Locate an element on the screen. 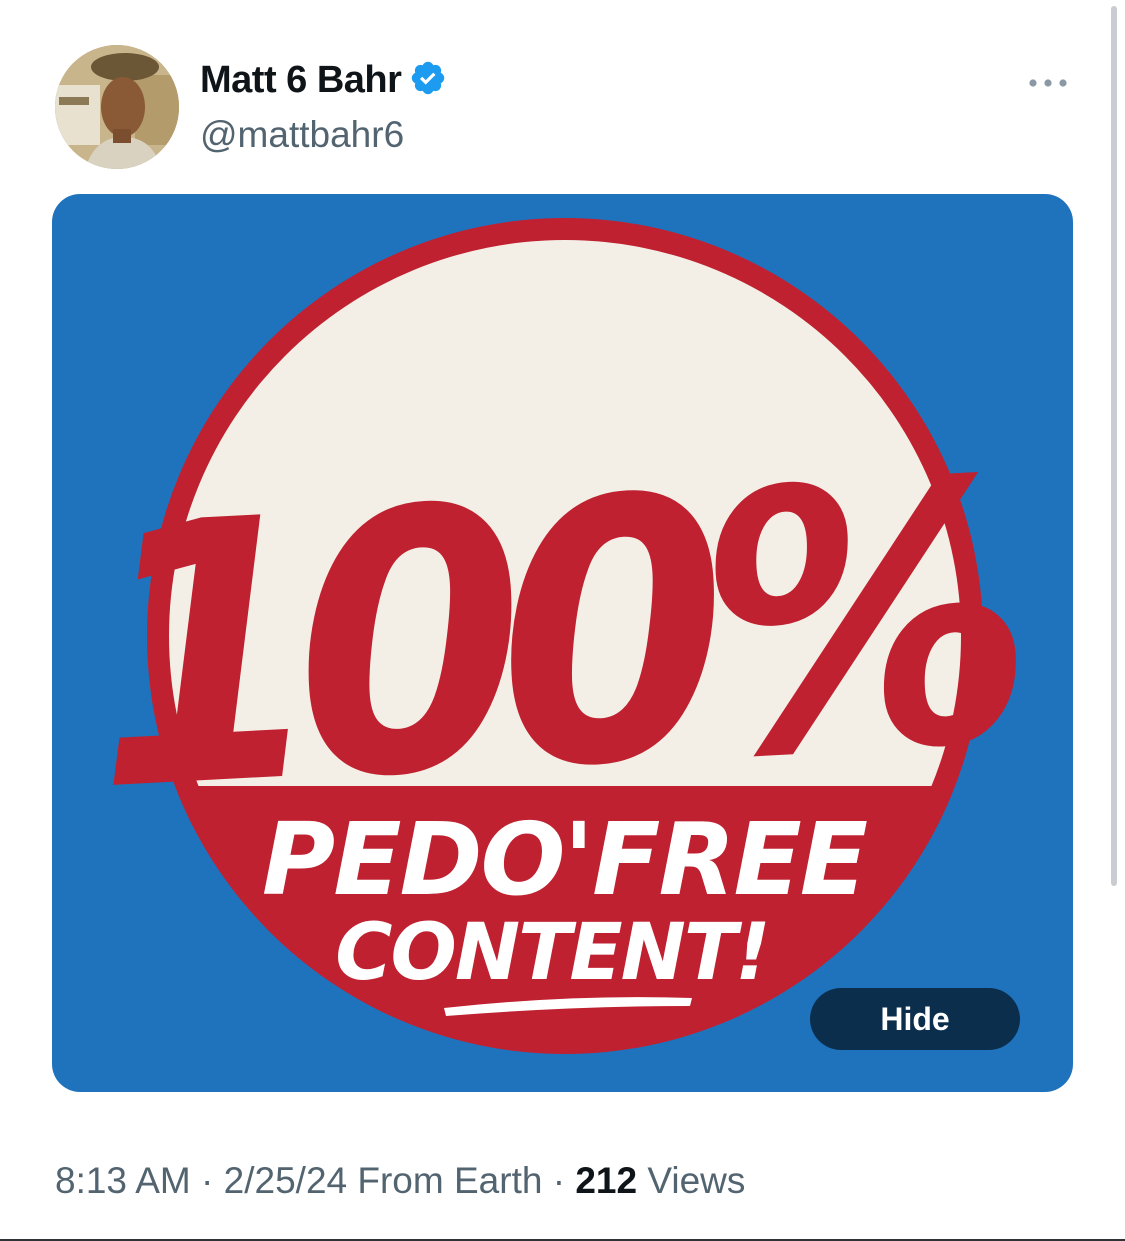 Image resolution: width=1125 pixels, height=1241 pixels. author-display-name: Matt 6 Bahr is located at coordinates (301, 80).